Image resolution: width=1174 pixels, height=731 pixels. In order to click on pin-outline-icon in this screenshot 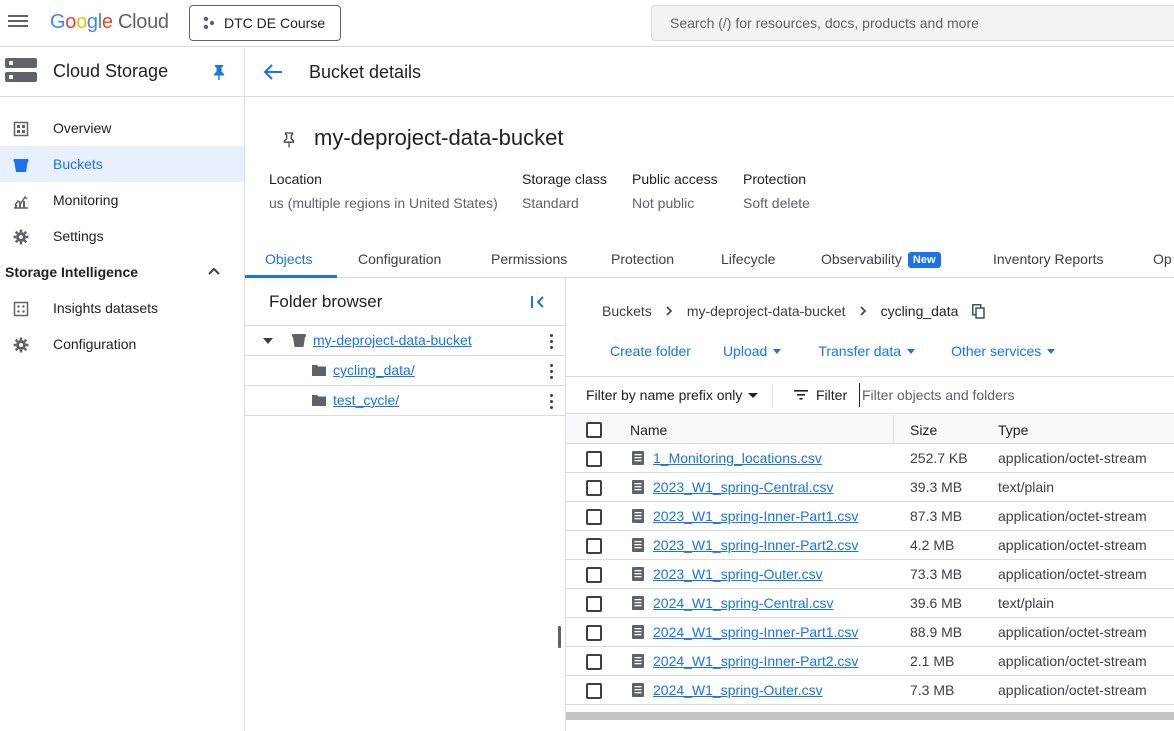, I will do `click(289, 140)`.